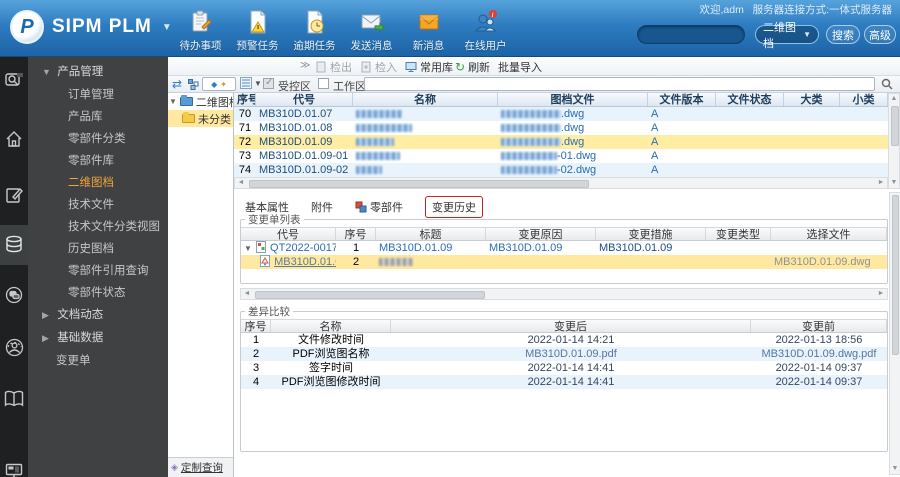 The image size is (900, 477). Describe the element at coordinates (314, 29) in the screenshot. I see `nav-overdue-tasks: 逾期任务` at that location.